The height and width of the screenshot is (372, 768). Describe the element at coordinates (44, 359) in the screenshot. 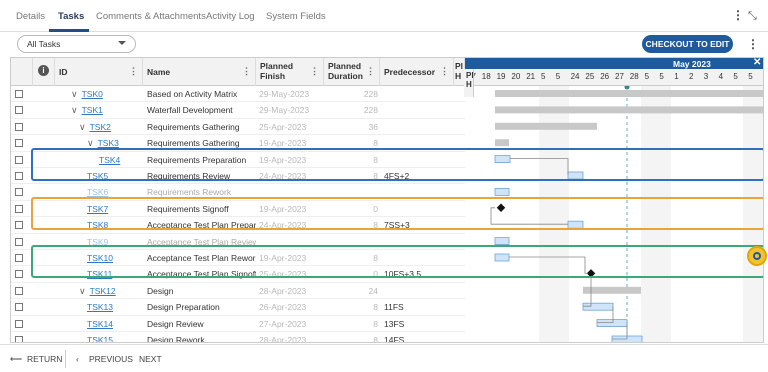

I see `return-button: RETURN` at that location.